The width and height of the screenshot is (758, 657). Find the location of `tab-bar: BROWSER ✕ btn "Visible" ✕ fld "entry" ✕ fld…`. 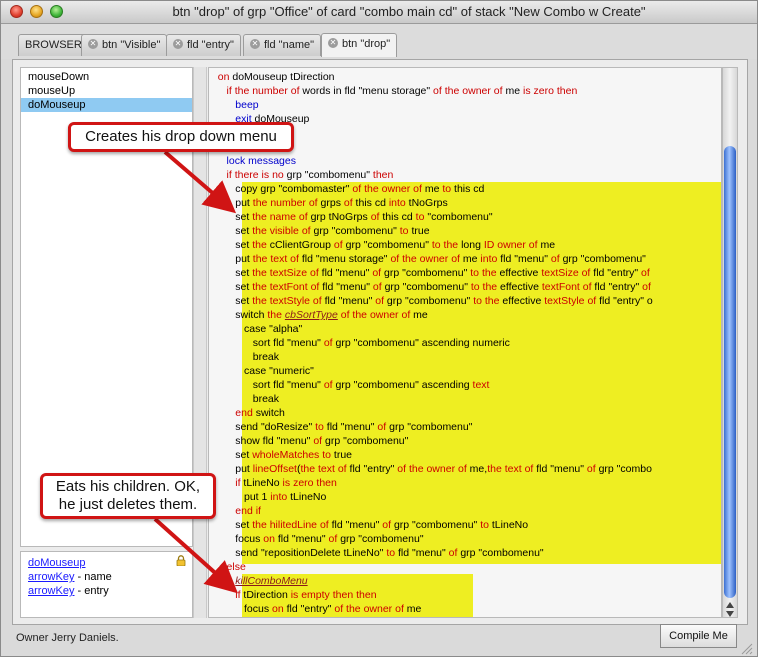

tab-bar: BROWSER ✕ btn "Visible" ✕ fld "entry" ✕ fld… is located at coordinates (379, 41).